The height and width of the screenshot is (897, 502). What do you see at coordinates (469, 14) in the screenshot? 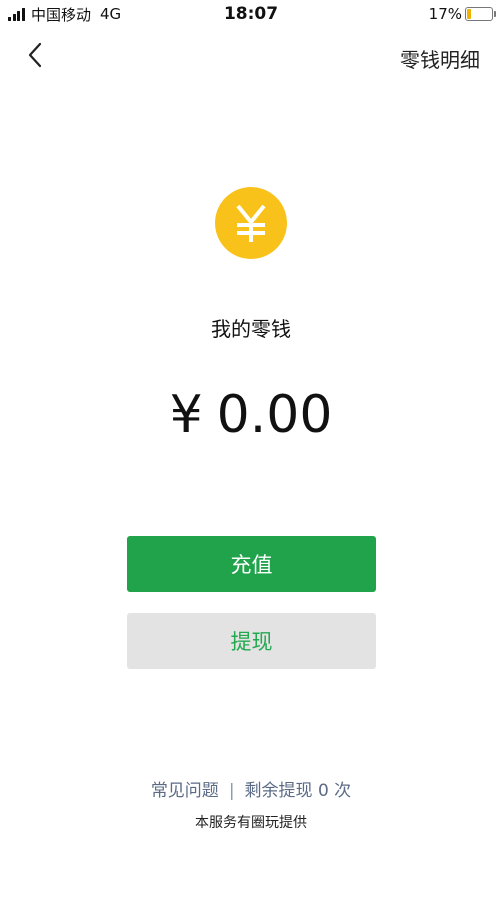
I see `battery-fill` at bounding box center [469, 14].